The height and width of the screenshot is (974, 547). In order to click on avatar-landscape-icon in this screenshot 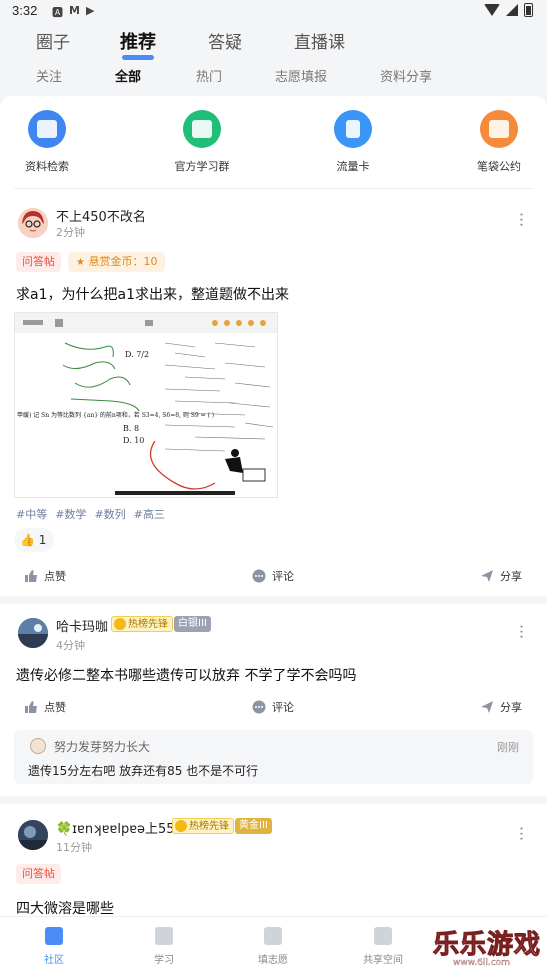, I will do `click(33, 633)`.